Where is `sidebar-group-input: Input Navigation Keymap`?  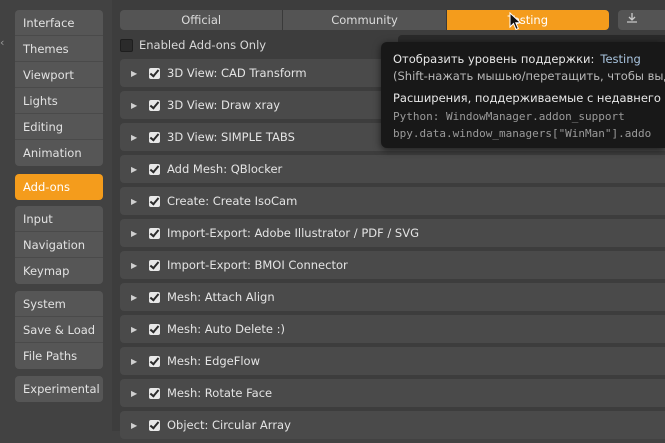
sidebar-group-input: Input Navigation Keymap is located at coordinates (59, 245).